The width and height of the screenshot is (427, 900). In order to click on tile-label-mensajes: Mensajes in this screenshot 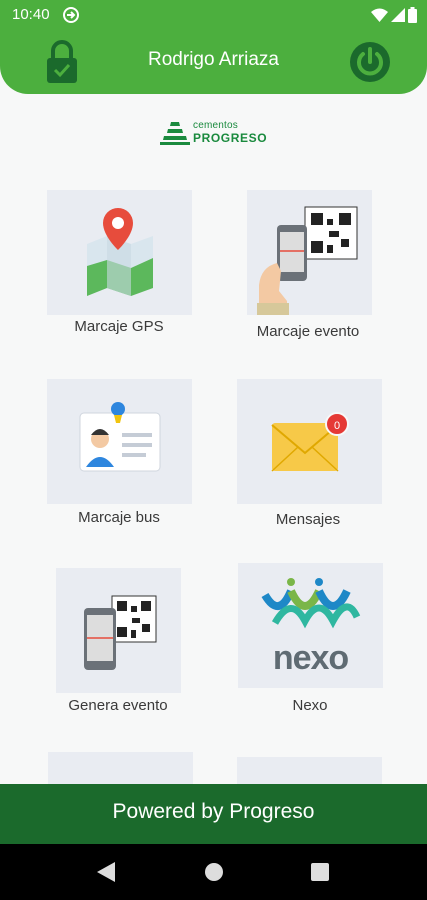, I will do `click(308, 519)`.